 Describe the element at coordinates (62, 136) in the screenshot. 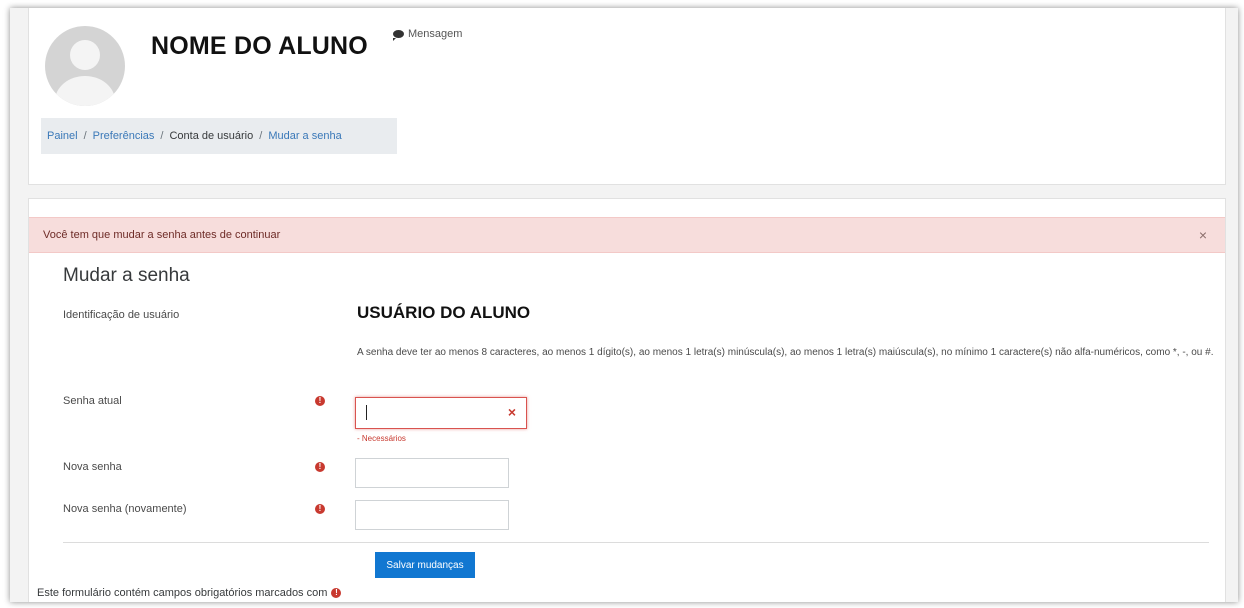

I see `breadcrumb-item-painel: Painel` at that location.